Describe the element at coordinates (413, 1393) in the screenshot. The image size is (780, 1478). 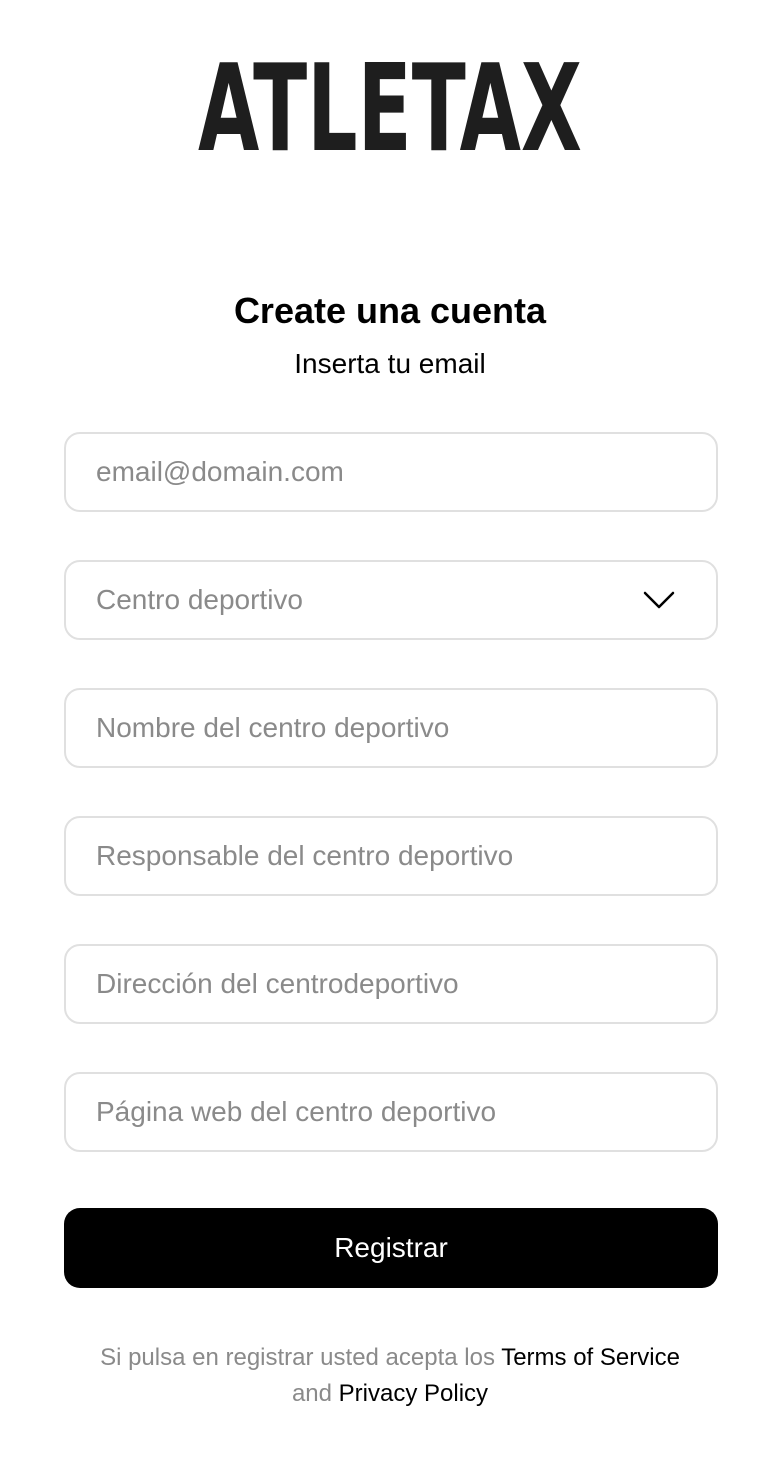
I see `privacy-policy-link: Privacy Policy` at that location.